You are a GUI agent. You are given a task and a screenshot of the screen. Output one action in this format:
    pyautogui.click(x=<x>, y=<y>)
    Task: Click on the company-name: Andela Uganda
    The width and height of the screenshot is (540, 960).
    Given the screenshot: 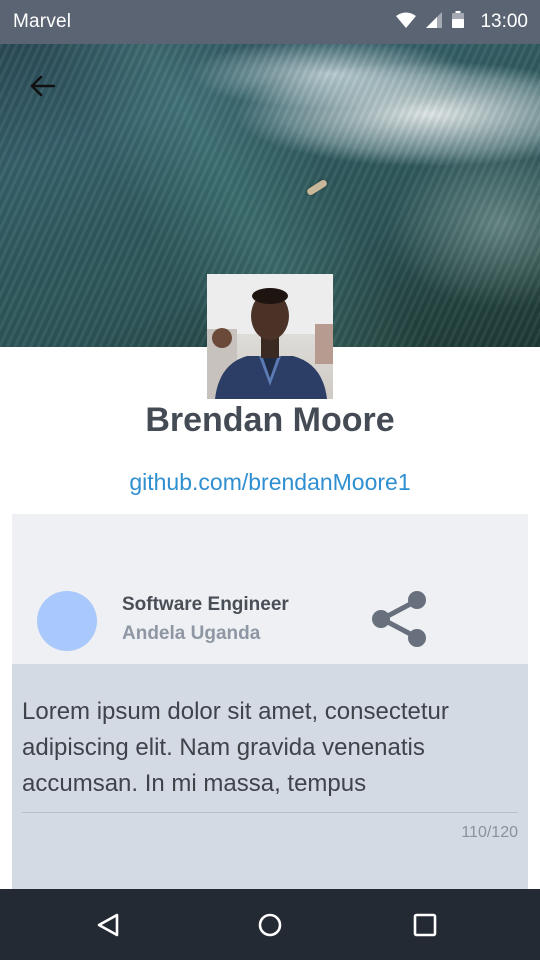 What is the action you would take?
    pyautogui.click(x=191, y=633)
    